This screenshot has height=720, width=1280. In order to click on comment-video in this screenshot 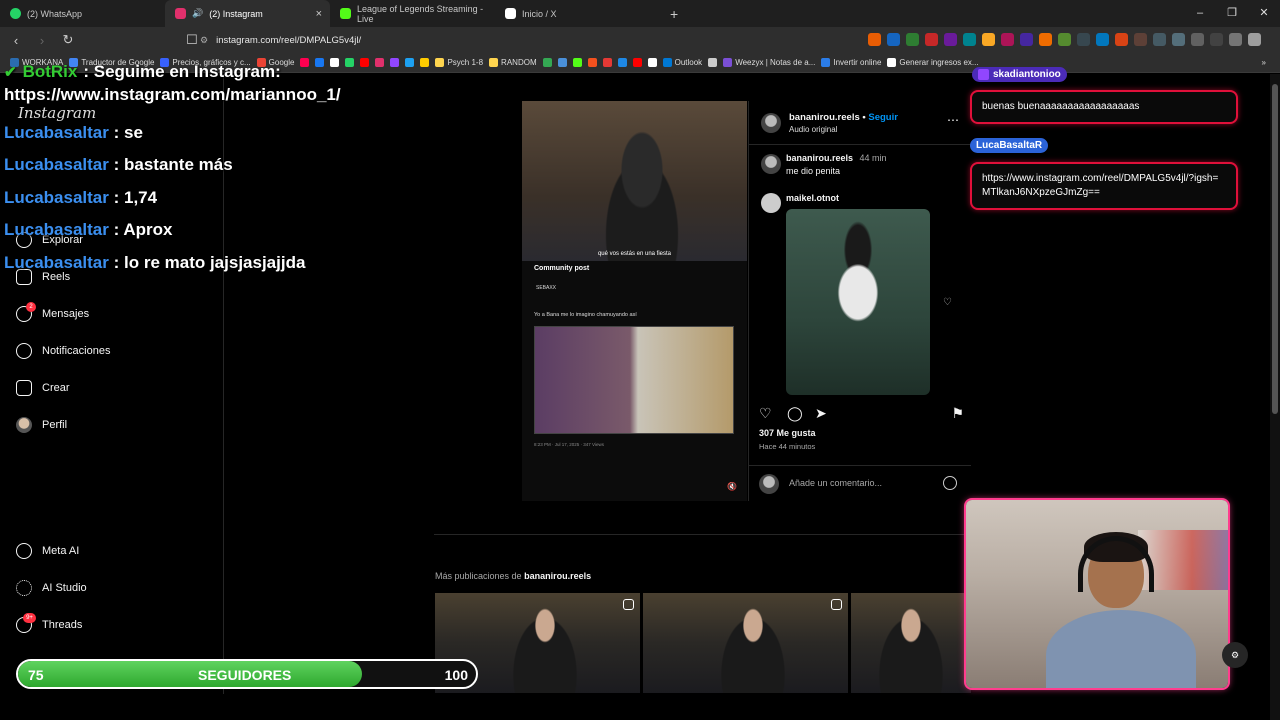, I will do `click(858, 302)`.